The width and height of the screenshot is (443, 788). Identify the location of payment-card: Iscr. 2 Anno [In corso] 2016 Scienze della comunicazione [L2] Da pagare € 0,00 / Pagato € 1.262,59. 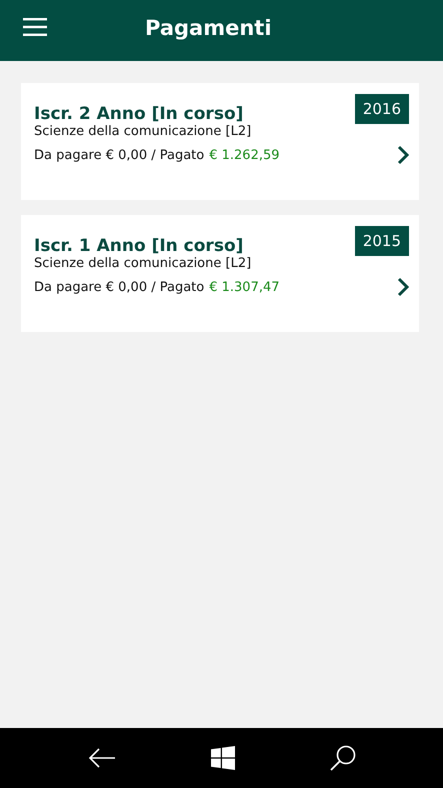
(220, 141).